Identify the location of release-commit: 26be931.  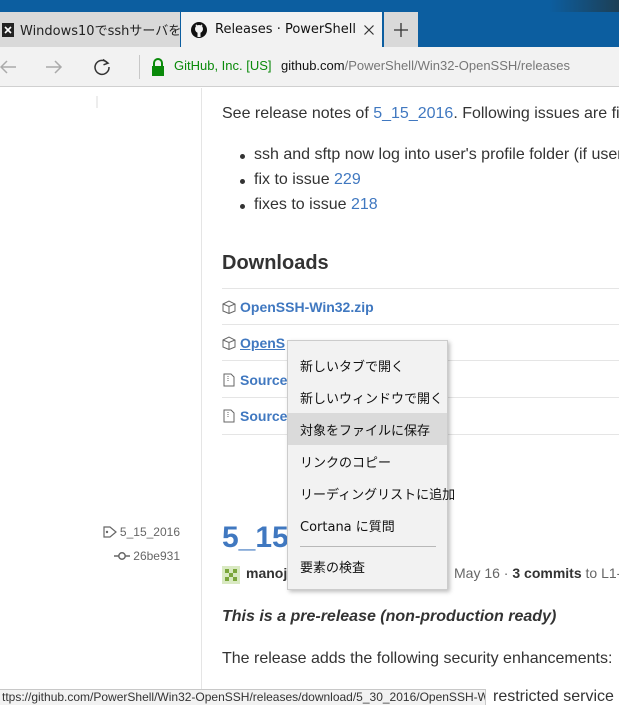
(147, 556).